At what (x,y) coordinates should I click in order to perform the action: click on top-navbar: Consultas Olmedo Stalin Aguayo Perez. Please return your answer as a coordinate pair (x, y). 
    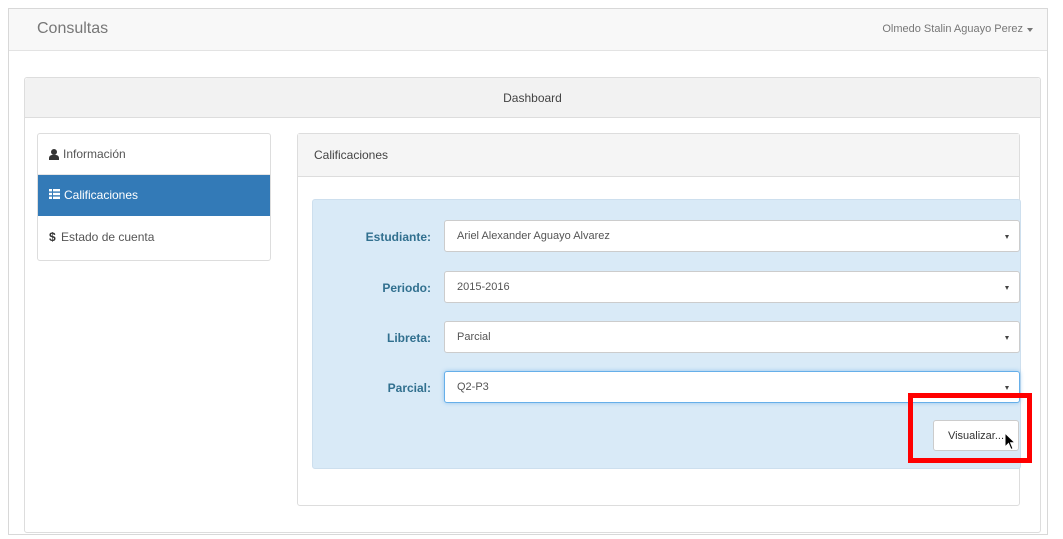
    Looking at the image, I should click on (528, 30).